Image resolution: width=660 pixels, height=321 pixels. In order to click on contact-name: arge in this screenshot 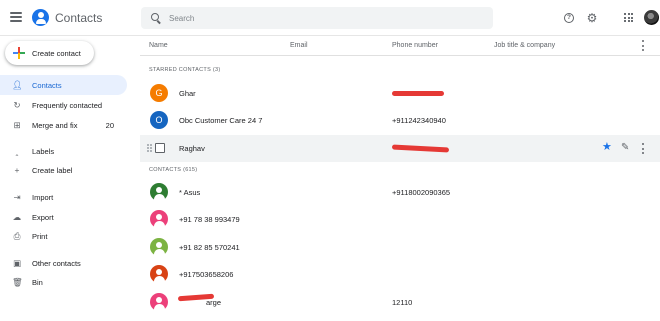, I will do `click(214, 302)`.